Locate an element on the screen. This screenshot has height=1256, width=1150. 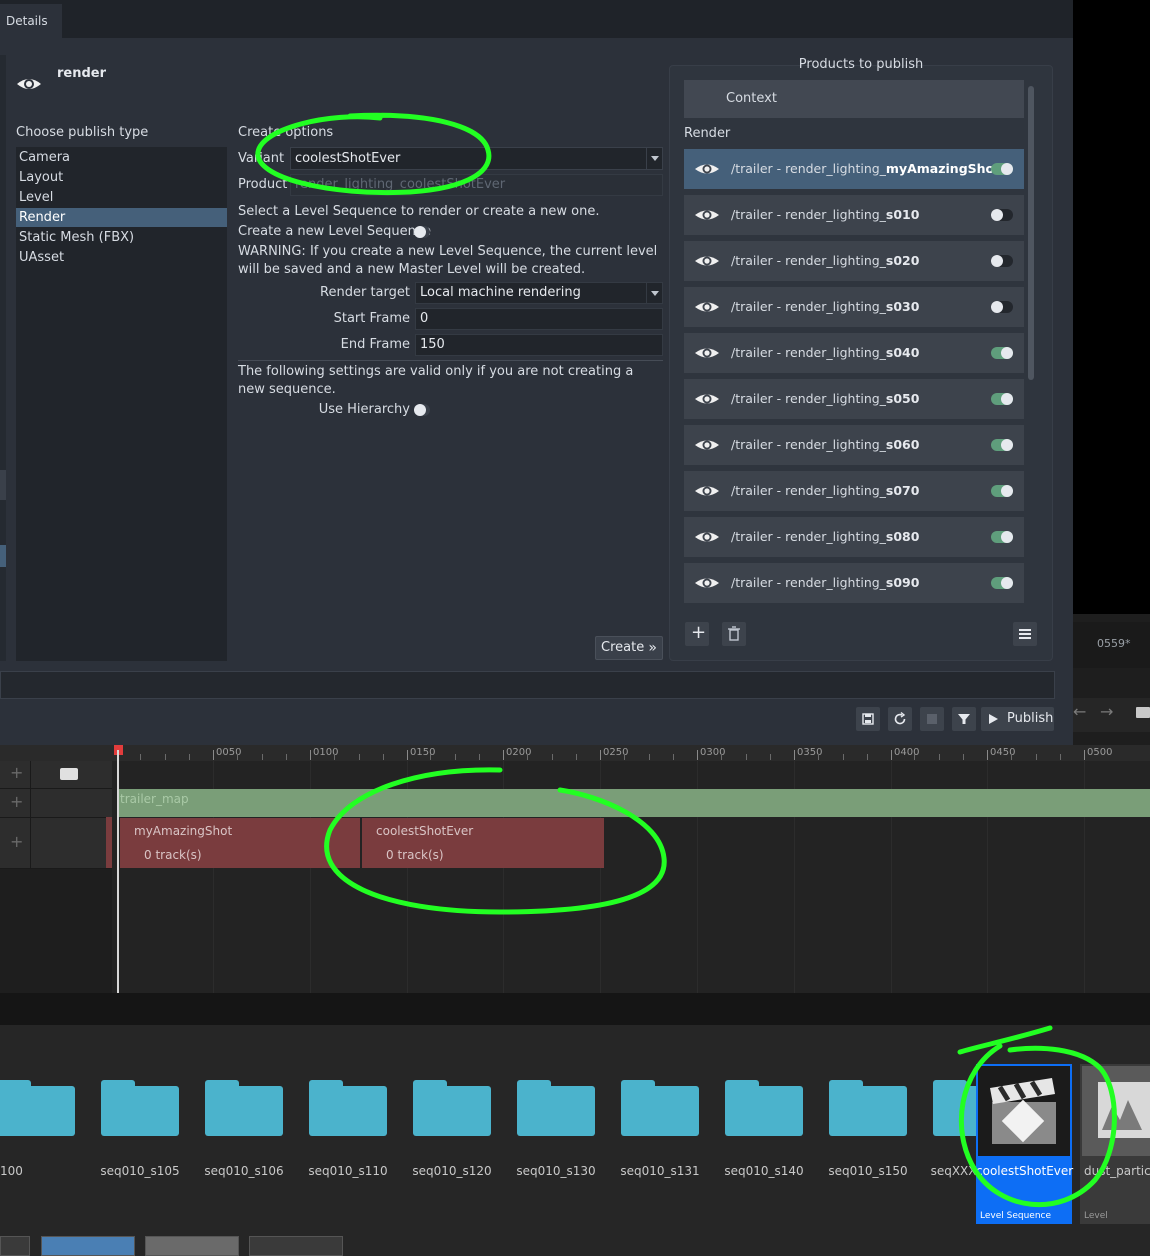
tab-details: Details is located at coordinates (31, 21).